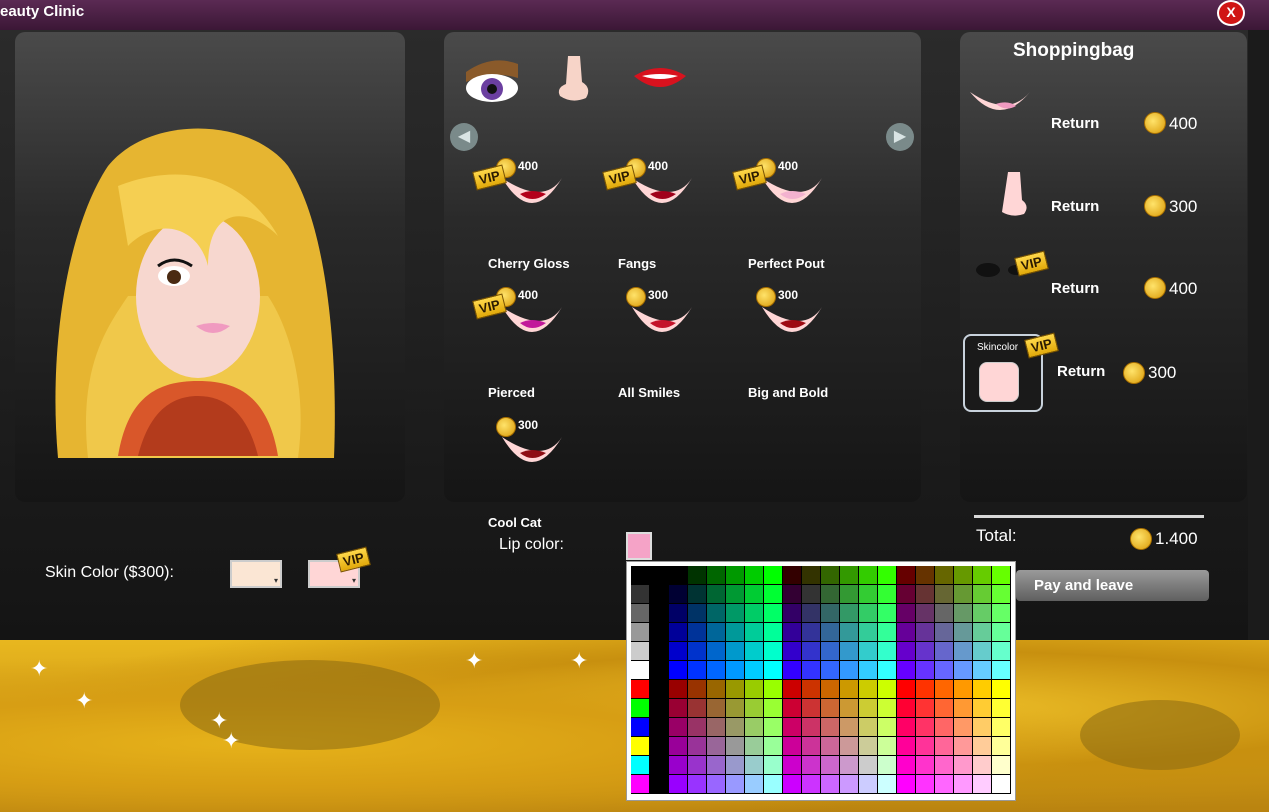  Describe the element at coordinates (796, 214) in the screenshot. I see `shop-item: 400 VIP Perfect Pout` at that location.